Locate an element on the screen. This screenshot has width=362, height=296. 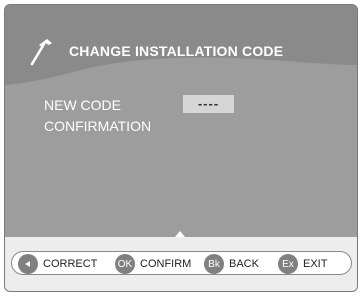
hint-confirm-label: CONFIRM is located at coordinates (166, 264).